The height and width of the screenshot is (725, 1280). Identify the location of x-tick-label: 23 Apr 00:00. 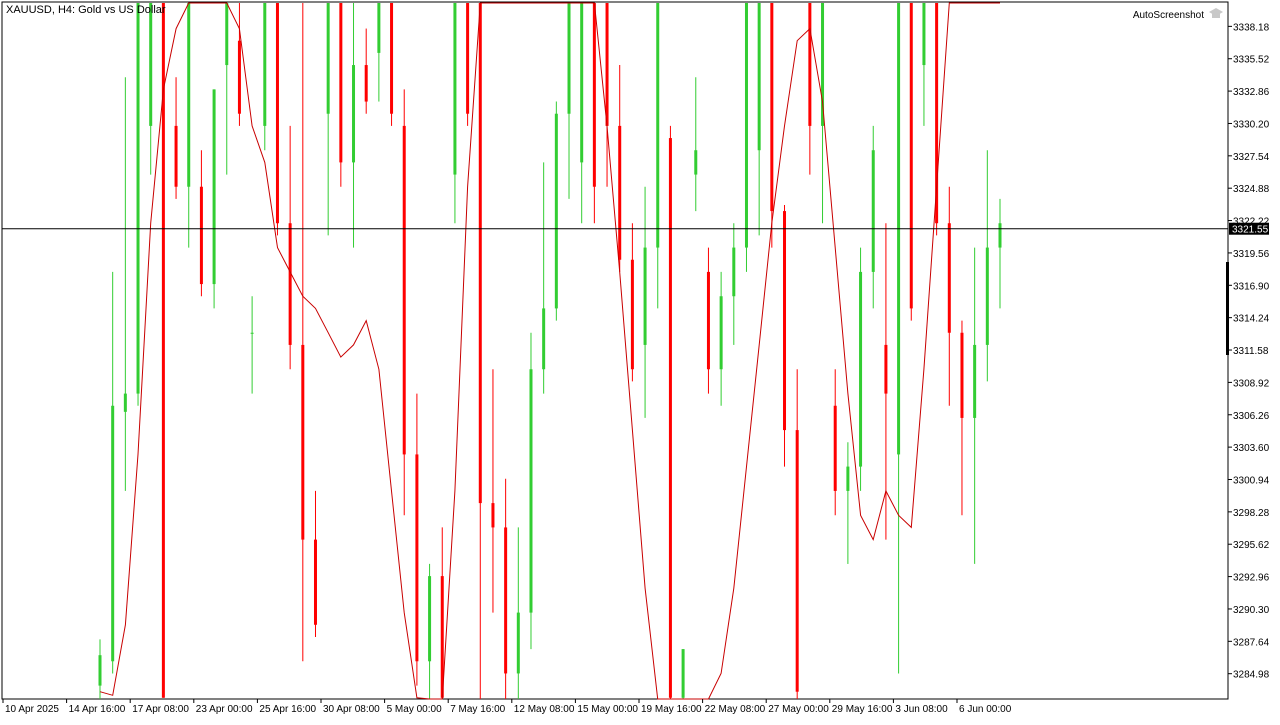
(224, 709).